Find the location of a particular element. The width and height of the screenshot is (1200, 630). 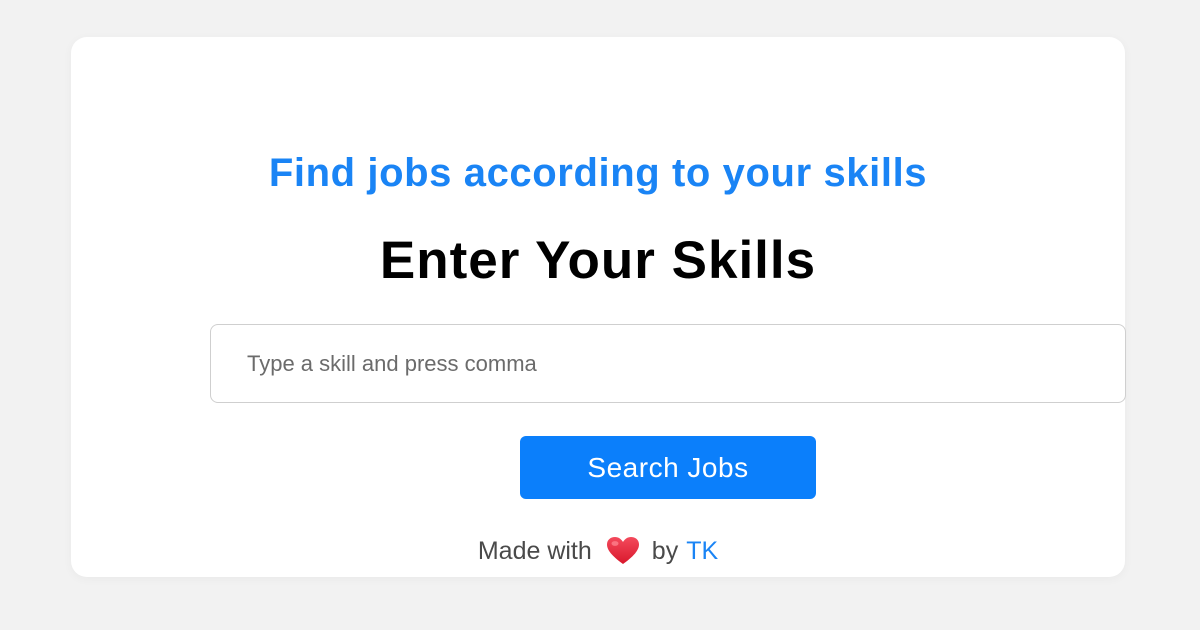

page-subtitle: Find jobs according to your skills is located at coordinates (598, 173).